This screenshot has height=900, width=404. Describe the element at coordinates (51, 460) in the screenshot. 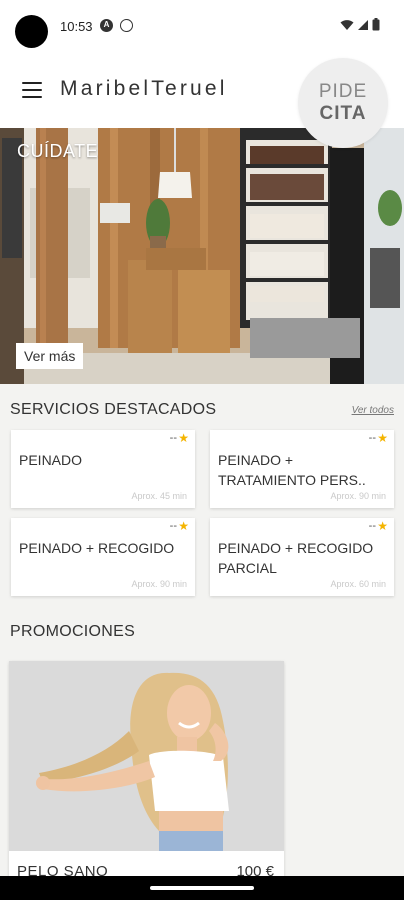

I see `service-name: PEINADO` at that location.